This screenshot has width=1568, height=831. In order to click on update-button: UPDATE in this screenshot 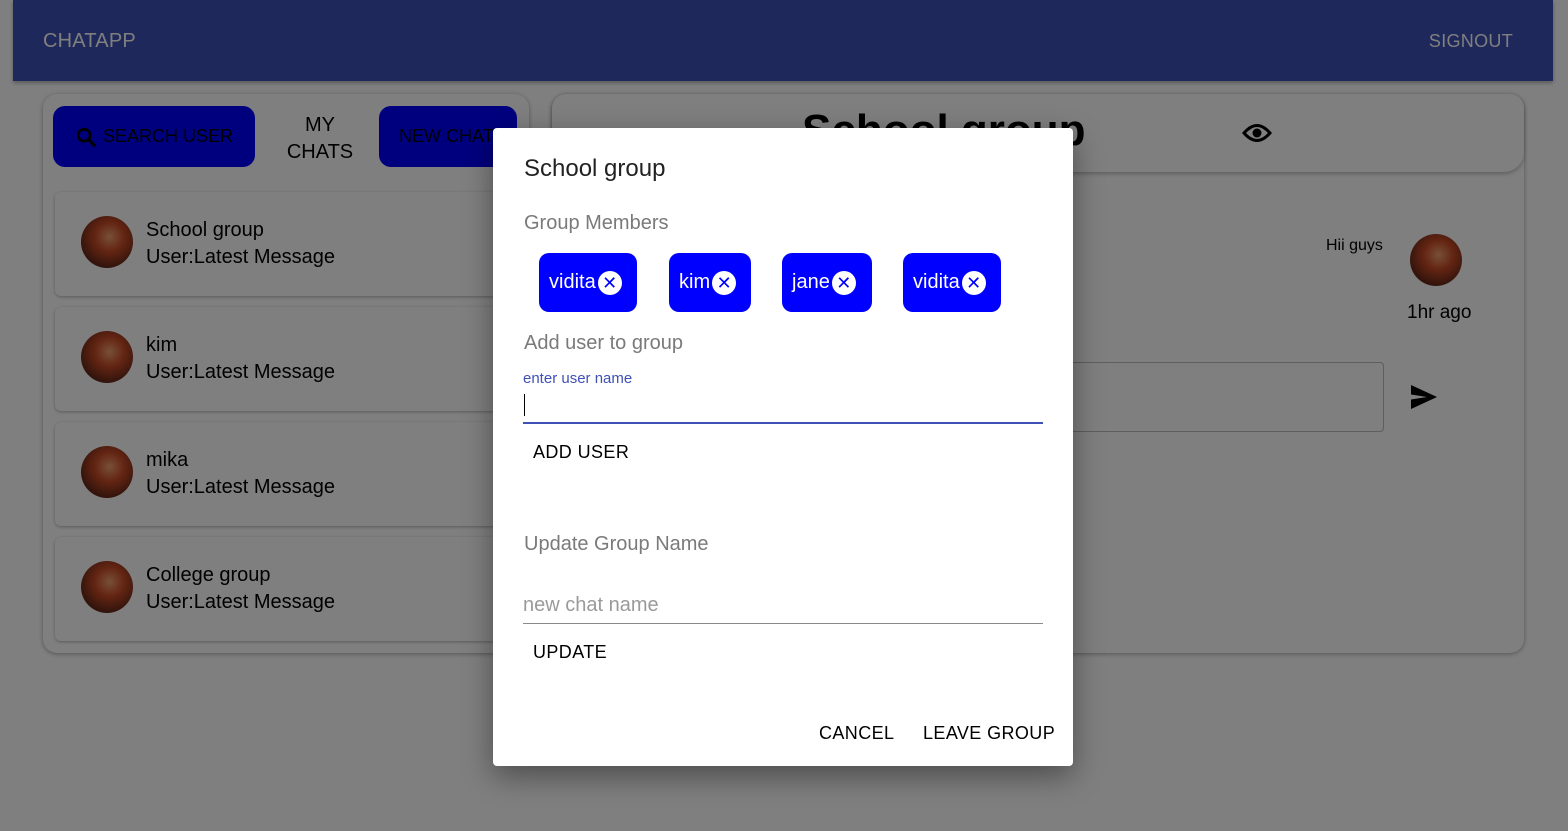, I will do `click(570, 652)`.